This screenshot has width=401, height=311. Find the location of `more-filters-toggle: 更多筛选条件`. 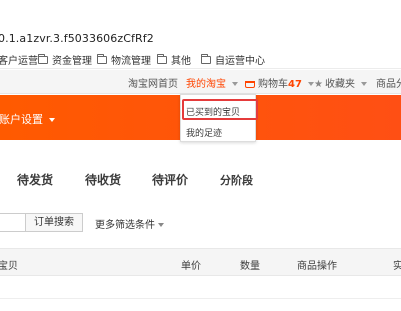

more-filters-toggle: 更多筛选条件 is located at coordinates (129, 223).